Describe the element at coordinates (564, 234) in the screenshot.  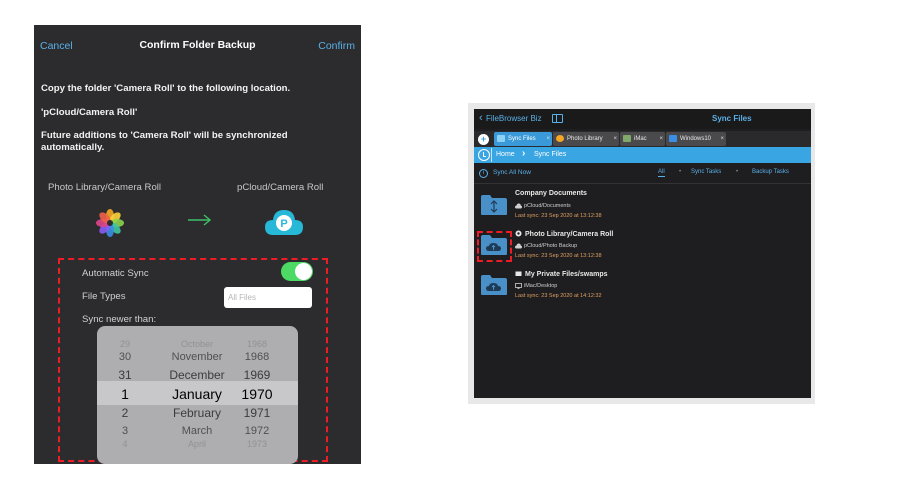
I see `task-name: Photo Library/Camera Roll` at that location.